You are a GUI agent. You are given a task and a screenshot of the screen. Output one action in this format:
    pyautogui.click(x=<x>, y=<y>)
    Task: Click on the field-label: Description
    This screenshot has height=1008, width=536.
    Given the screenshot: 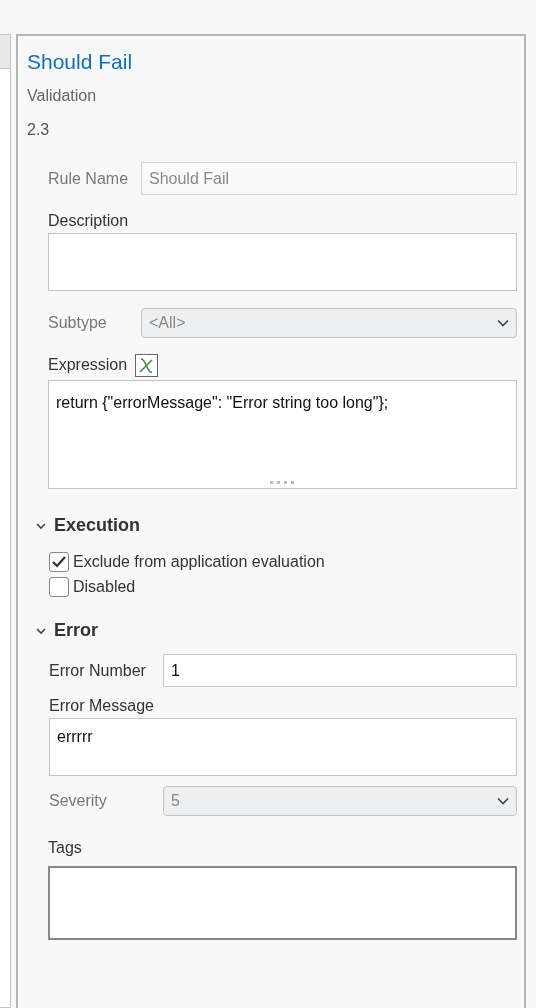 What is the action you would take?
    pyautogui.click(x=89, y=221)
    